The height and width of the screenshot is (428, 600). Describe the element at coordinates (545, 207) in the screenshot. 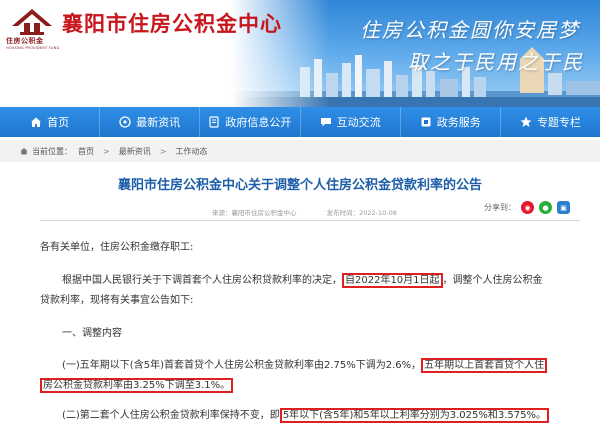

I see `wechat-icon: ●` at that location.